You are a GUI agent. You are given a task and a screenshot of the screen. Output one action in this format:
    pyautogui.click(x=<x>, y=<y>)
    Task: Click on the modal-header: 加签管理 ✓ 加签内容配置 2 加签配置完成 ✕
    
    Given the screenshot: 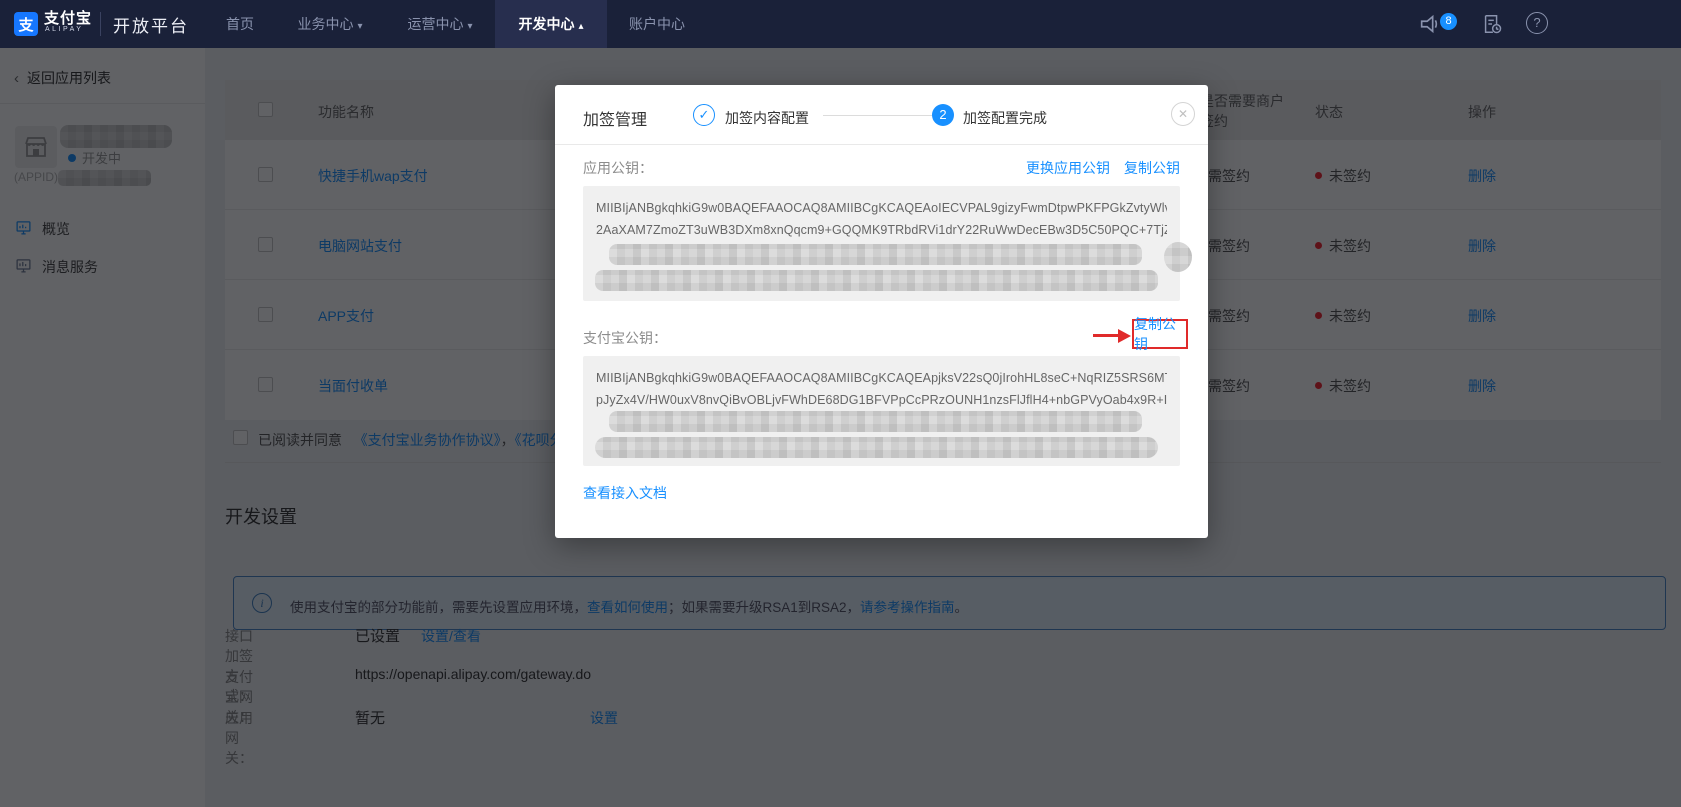 What is the action you would take?
    pyautogui.click(x=881, y=115)
    